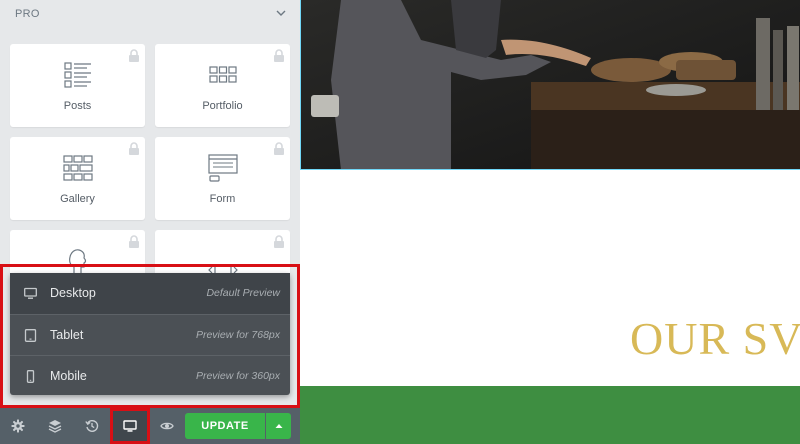  What do you see at coordinates (222, 199) in the screenshot?
I see `widget-label: Form` at bounding box center [222, 199].